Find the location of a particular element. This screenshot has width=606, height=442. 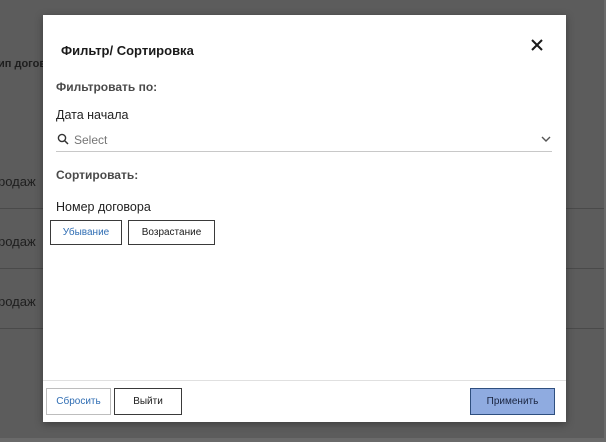

background-column-header: ип догов is located at coordinates (23, 64).